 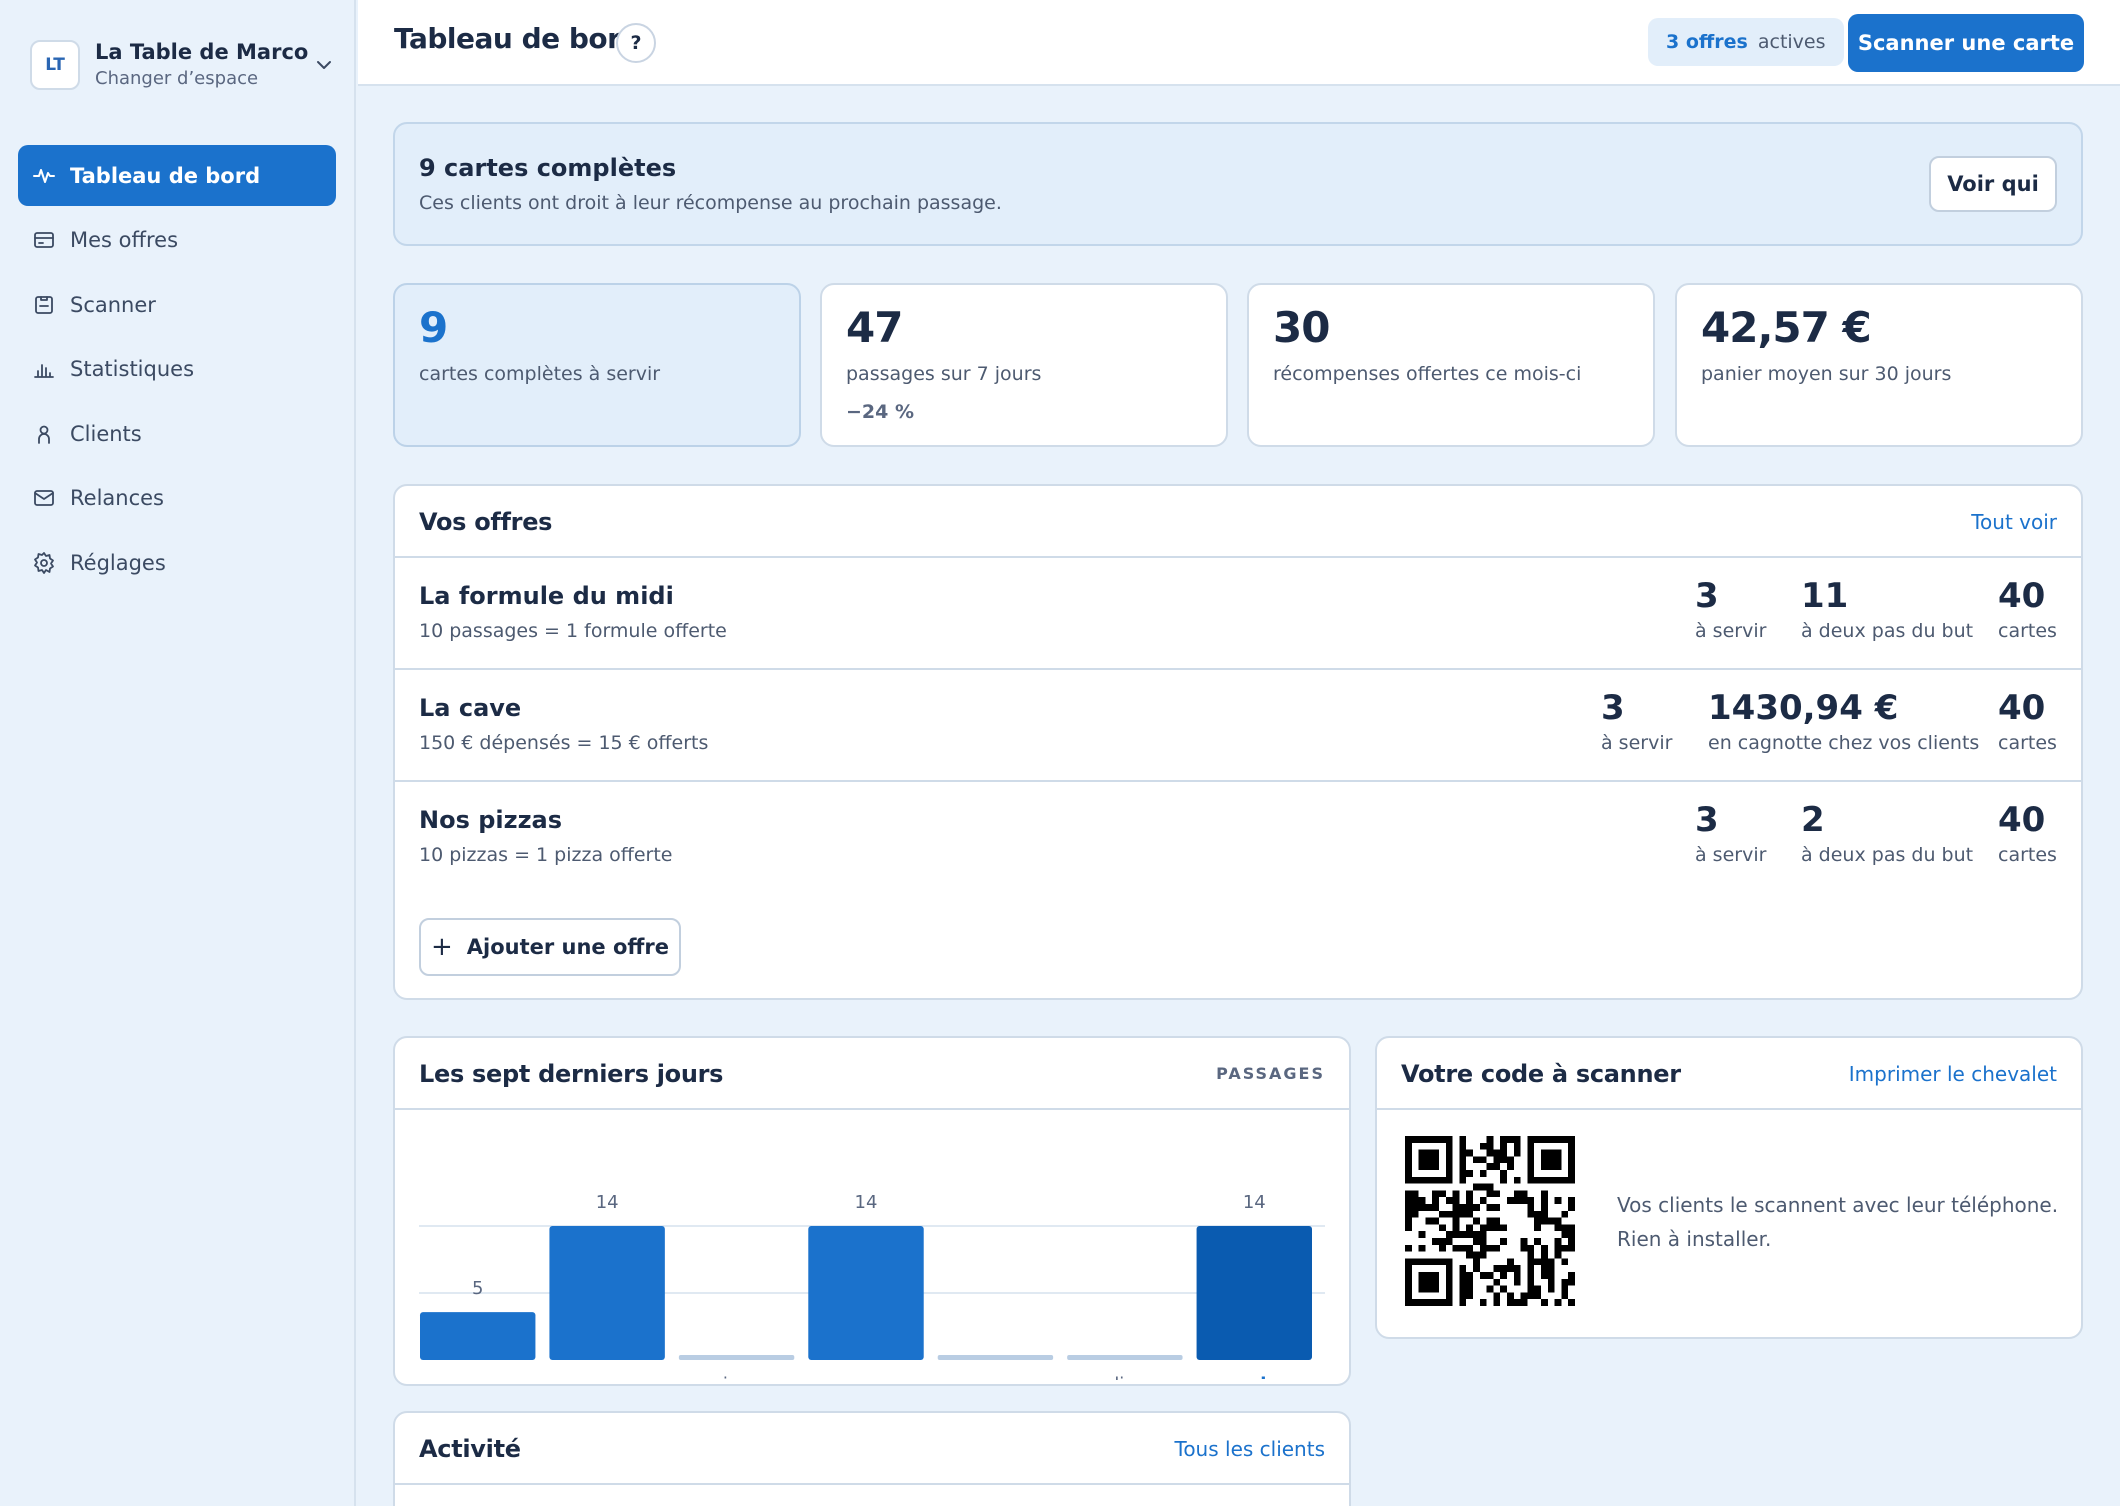 I want to click on sidebar-item-label: Statistiques, so click(x=132, y=369).